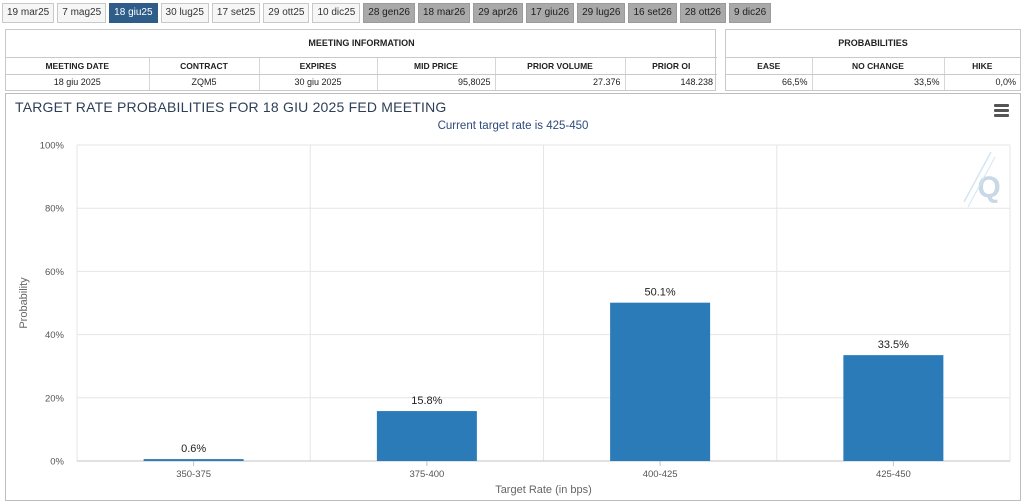  I want to click on table-cell: 33,5%, so click(878, 82).